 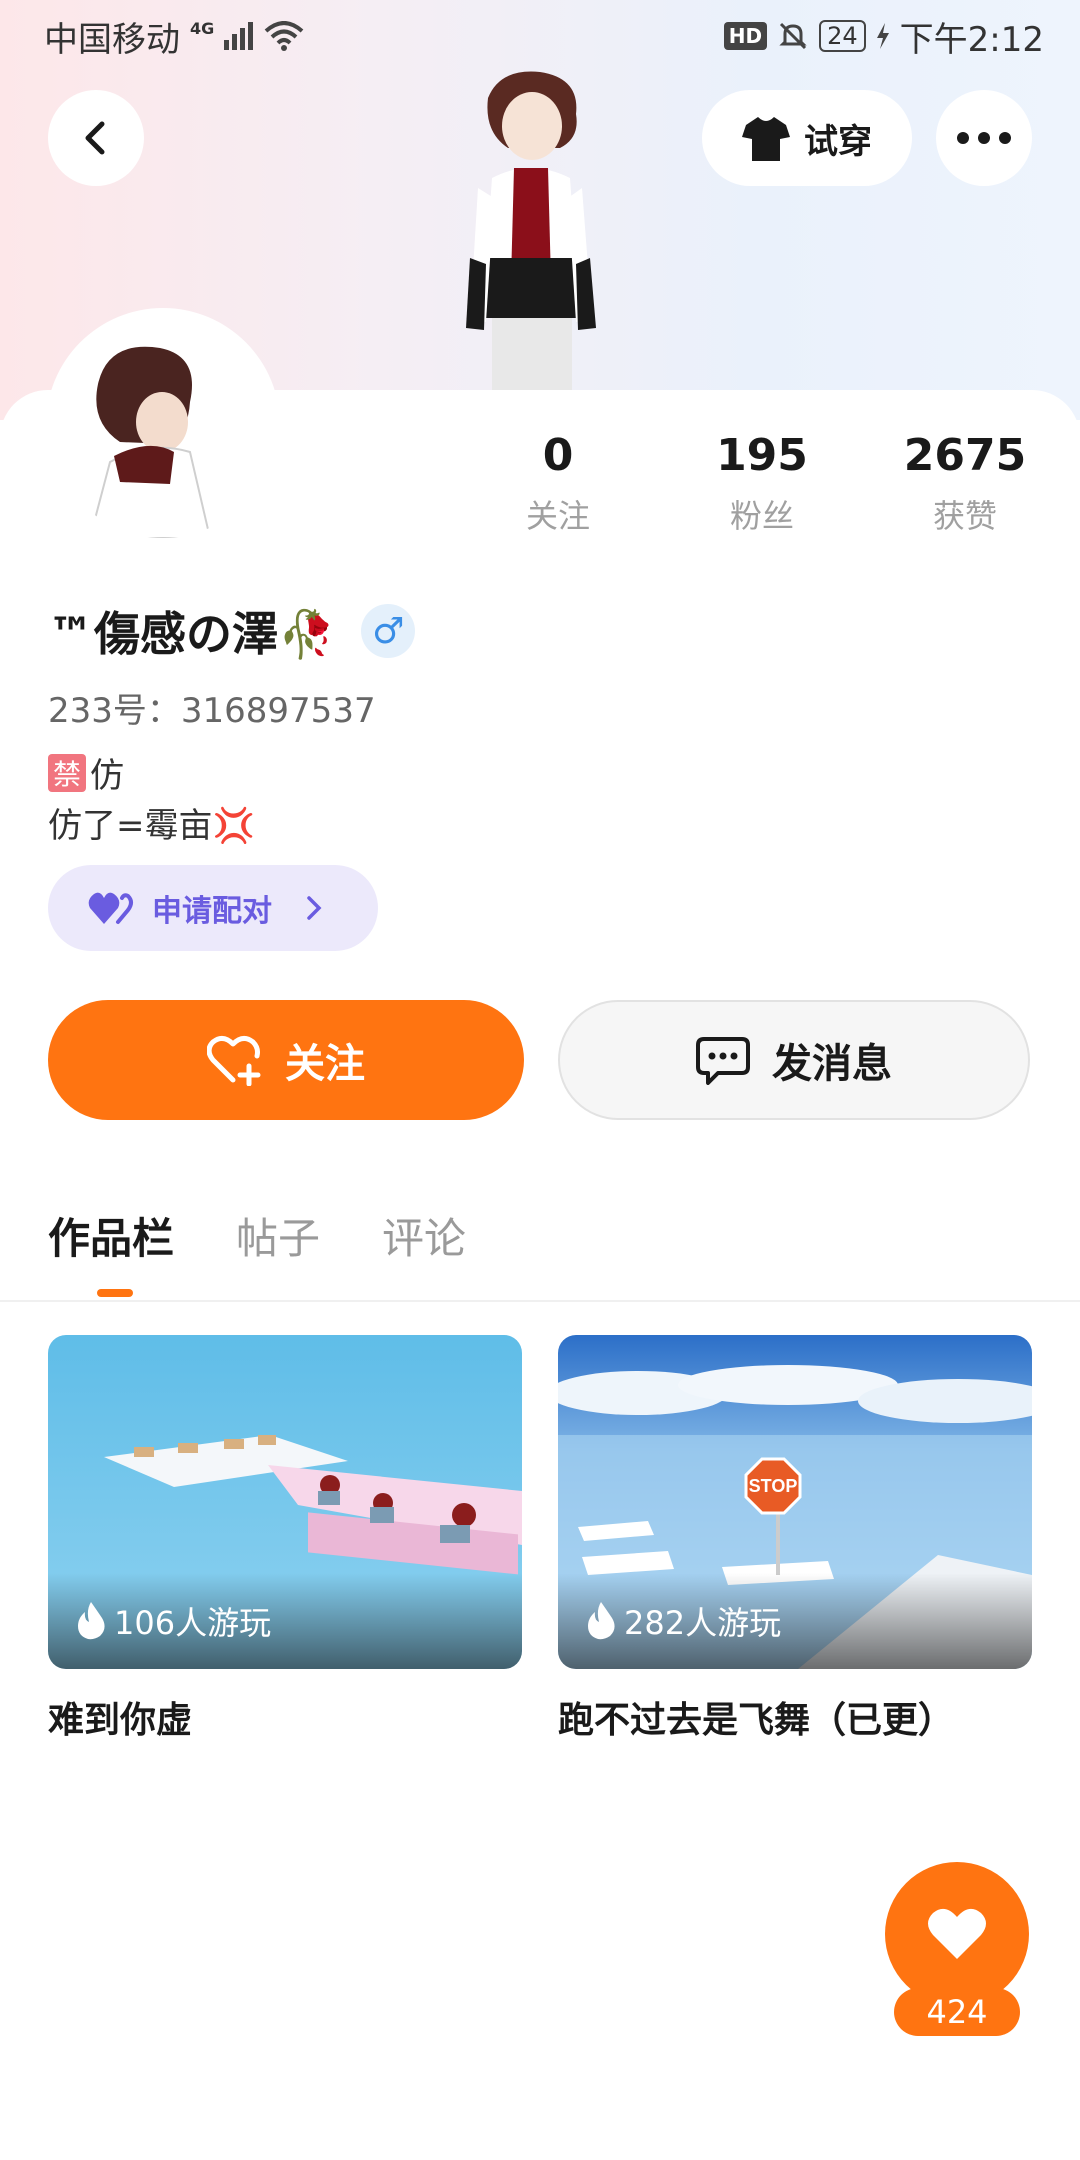 I want to click on like-profile-button, so click(x=957, y=1934).